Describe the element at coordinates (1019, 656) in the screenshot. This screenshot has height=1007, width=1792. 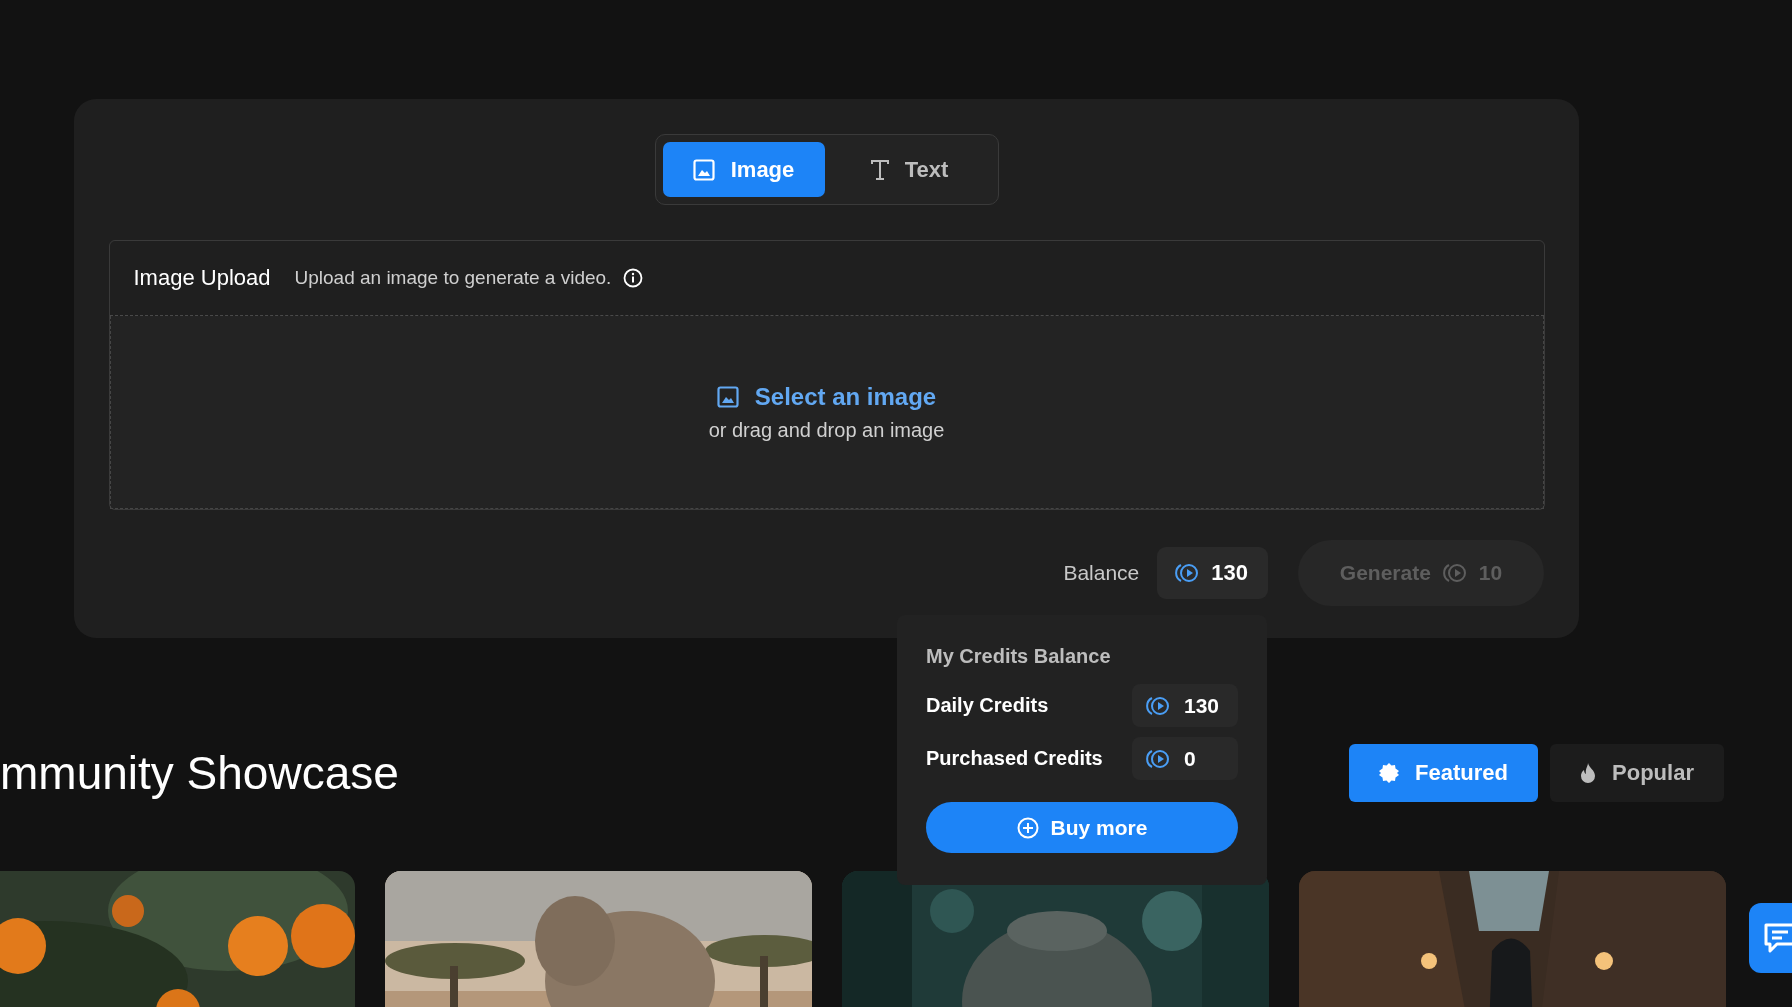
I see `popover-title: My Credits Balance` at that location.